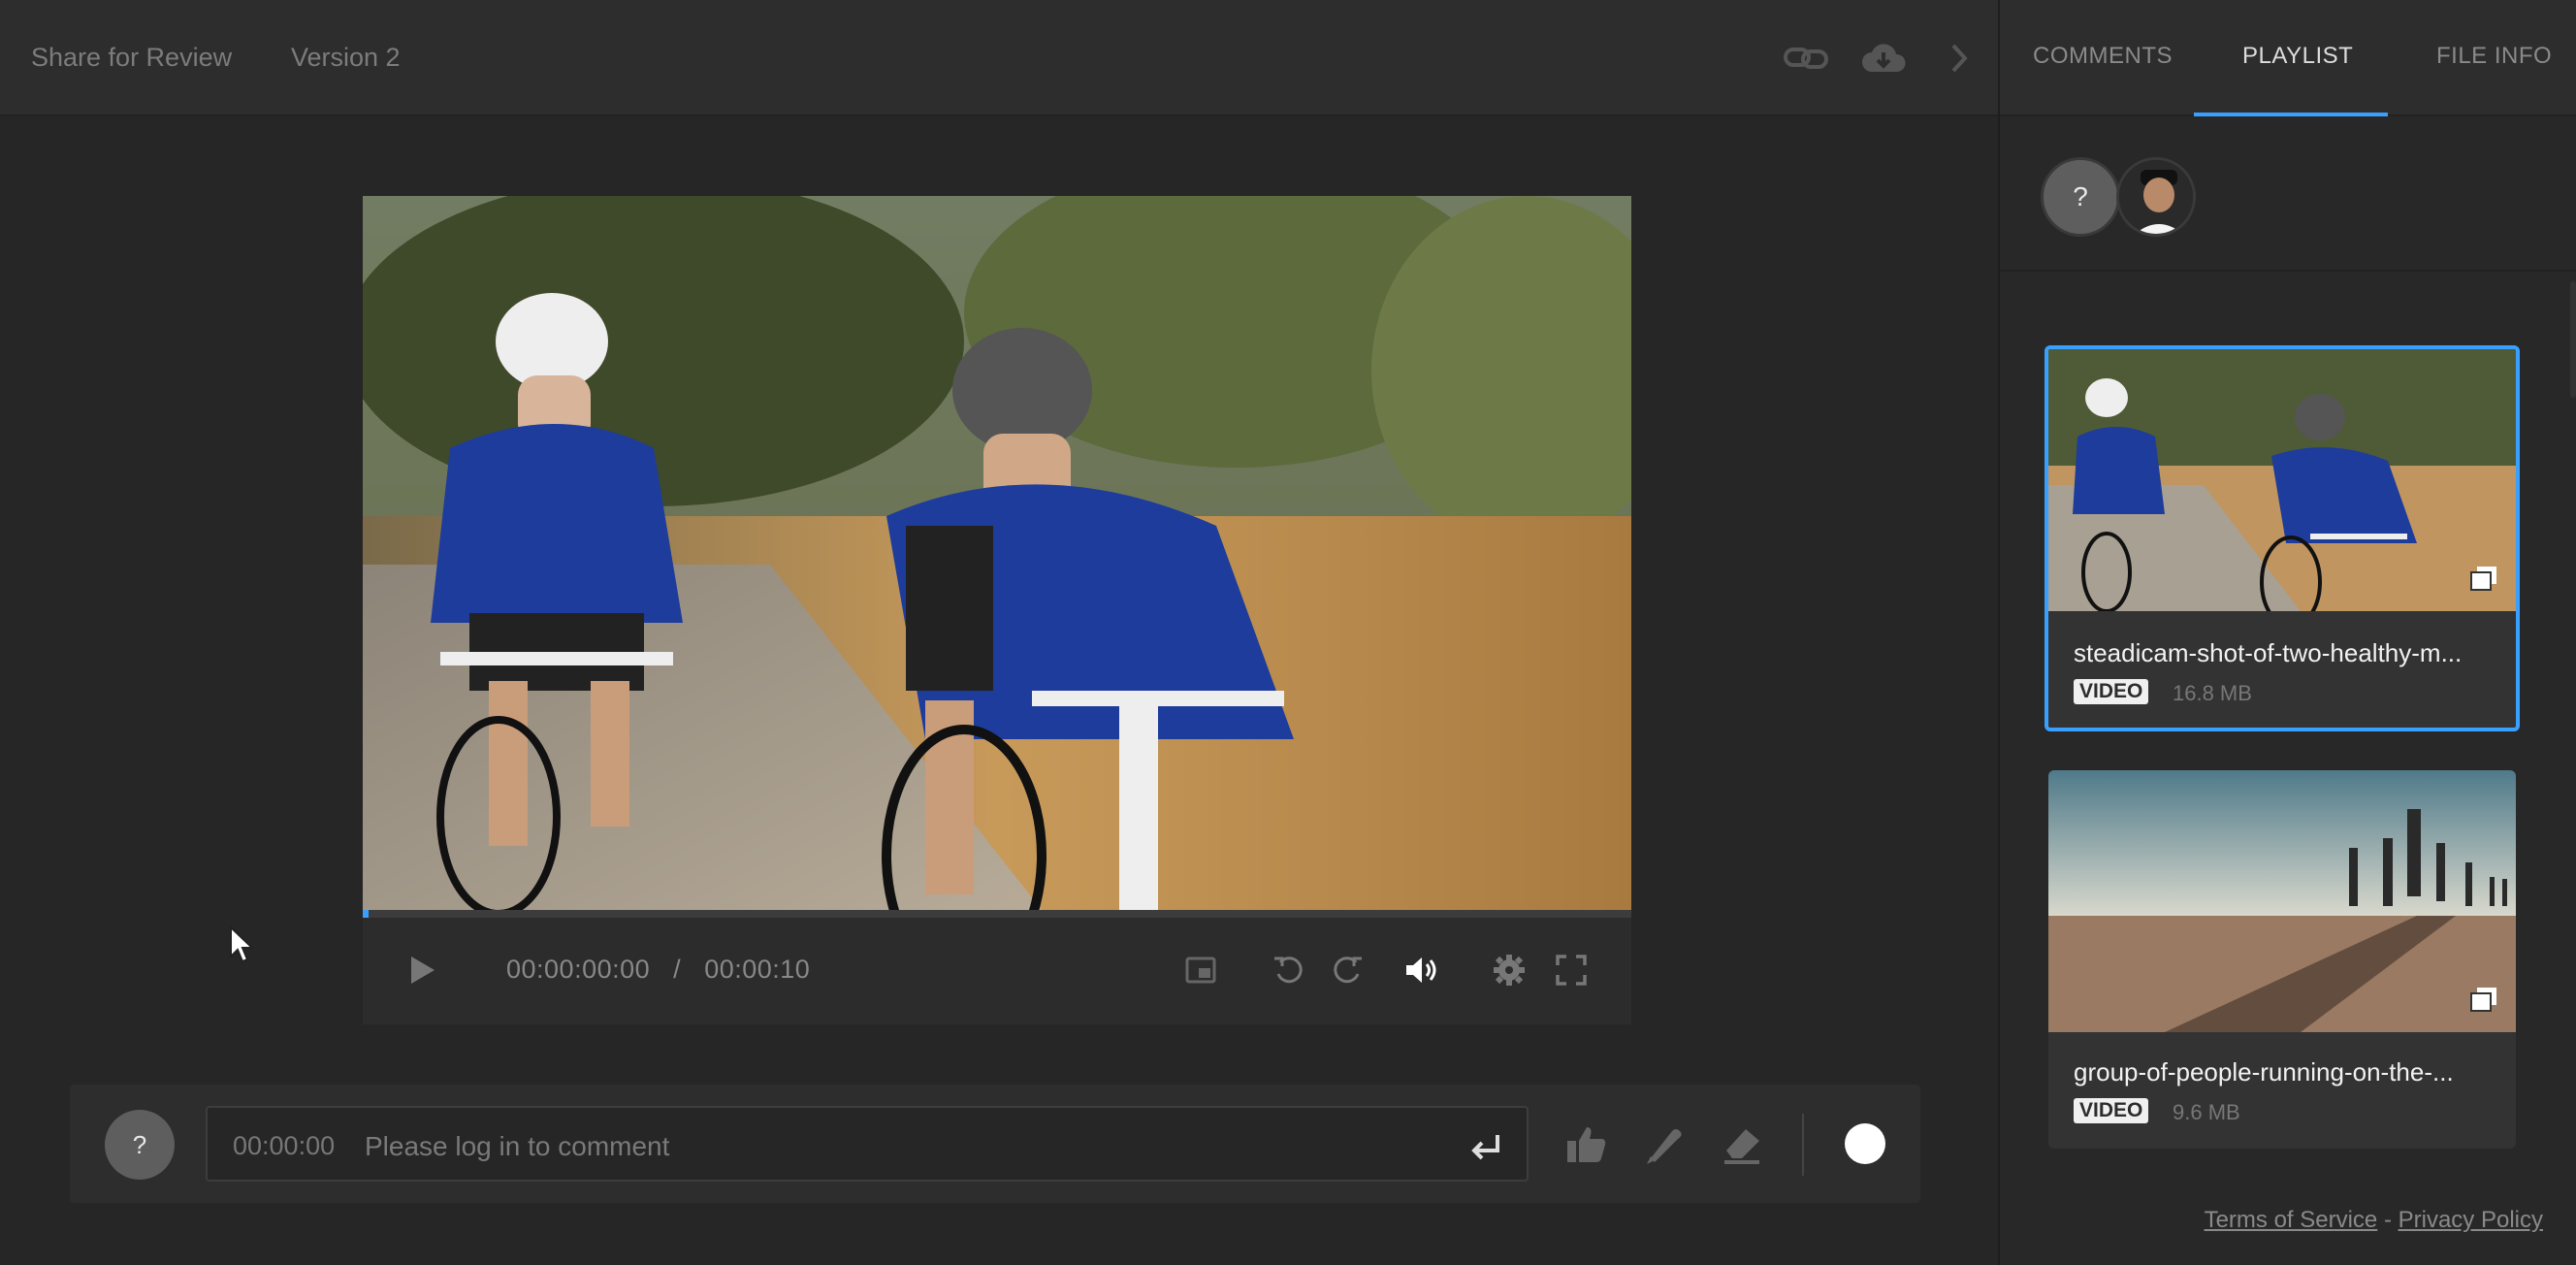 This screenshot has width=2576, height=1265. What do you see at coordinates (2471, 1220) in the screenshot?
I see `privacy-link: Privacy Policy` at bounding box center [2471, 1220].